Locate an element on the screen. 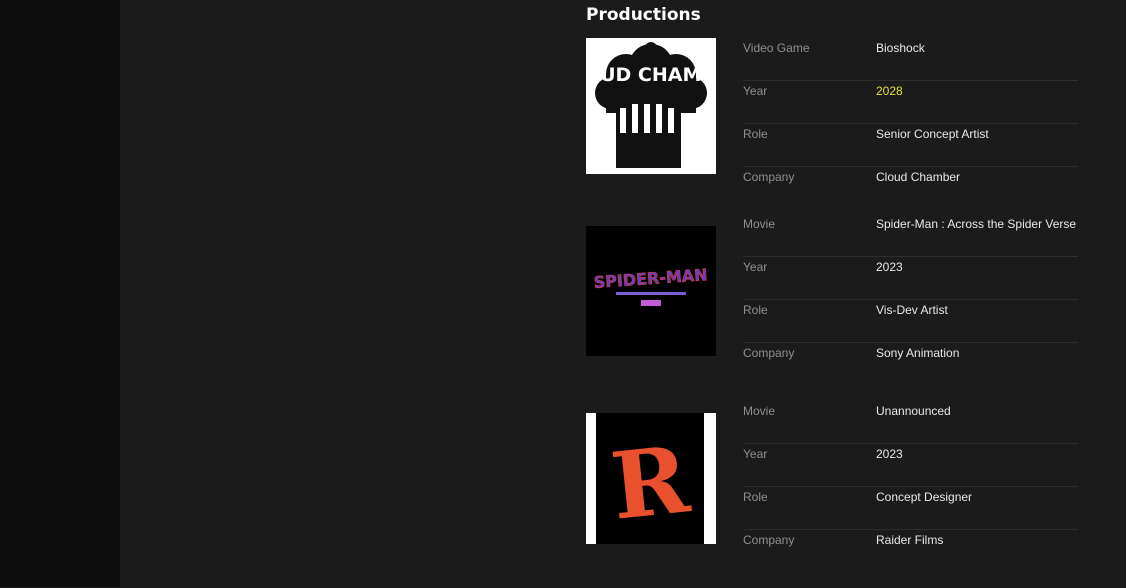  production-title: Spider-Man : Across the Spider Verse is located at coordinates (976, 224).